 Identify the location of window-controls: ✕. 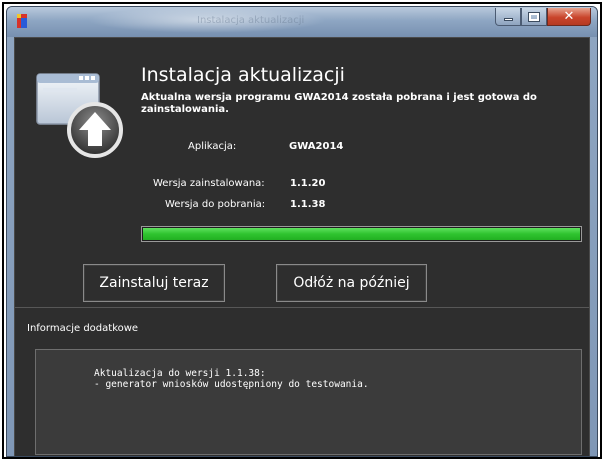
(543, 17).